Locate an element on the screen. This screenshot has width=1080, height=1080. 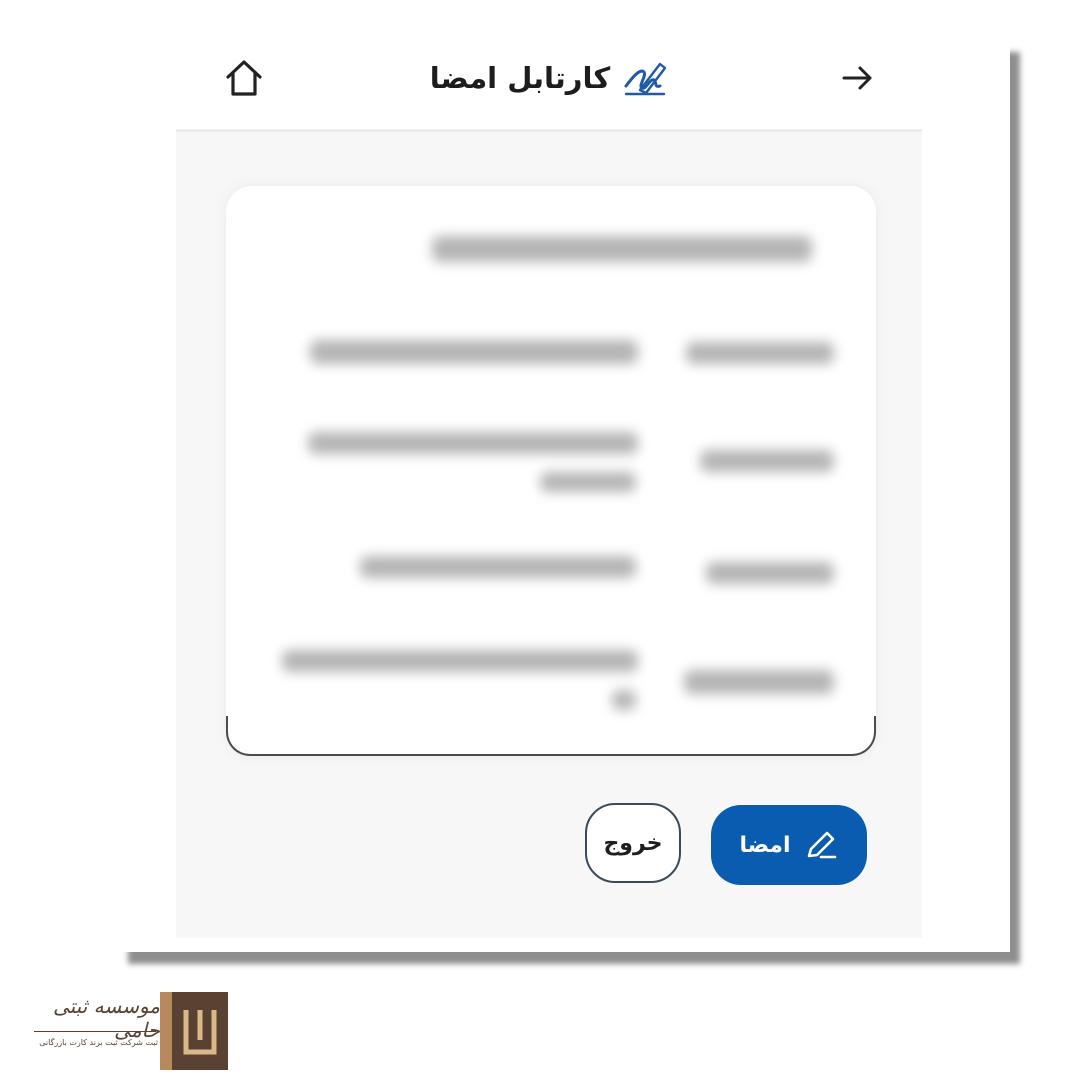
exit-button-label: خروج is located at coordinates (633, 843).